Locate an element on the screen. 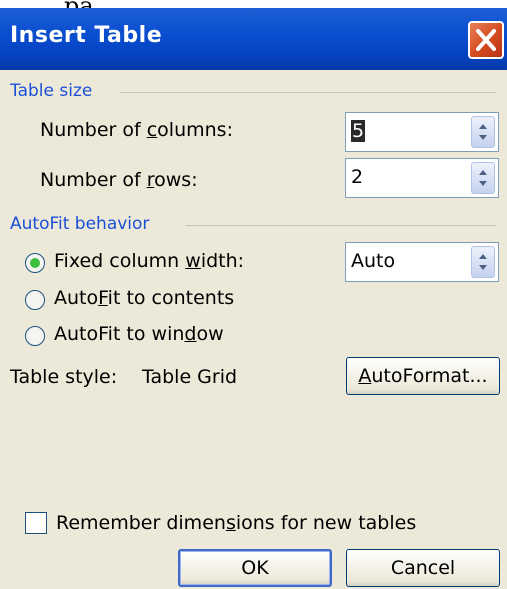 This screenshot has width=507, height=589. fixed-width-spin-arrows is located at coordinates (483, 262).